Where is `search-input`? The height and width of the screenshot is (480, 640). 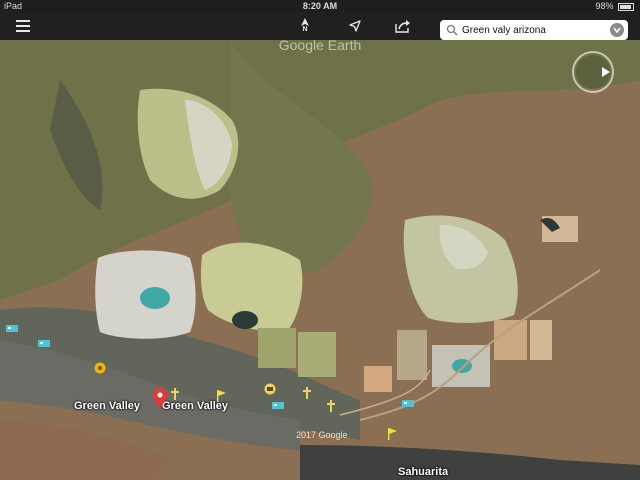 search-input is located at coordinates (532, 30).